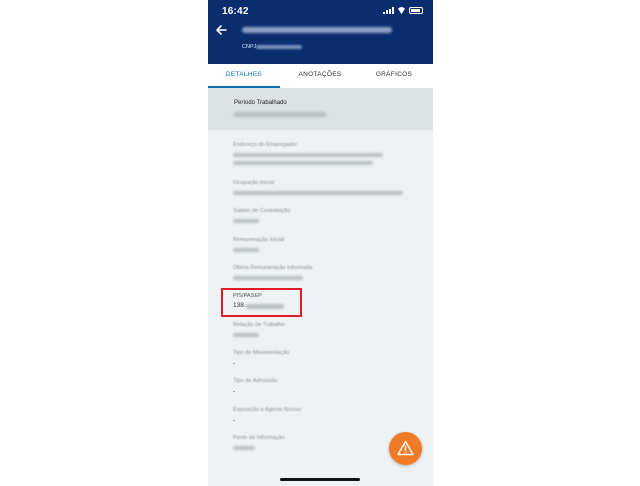 Image resolution: width=640 pixels, height=486 pixels. I want to click on wifi-icon, so click(401, 10).